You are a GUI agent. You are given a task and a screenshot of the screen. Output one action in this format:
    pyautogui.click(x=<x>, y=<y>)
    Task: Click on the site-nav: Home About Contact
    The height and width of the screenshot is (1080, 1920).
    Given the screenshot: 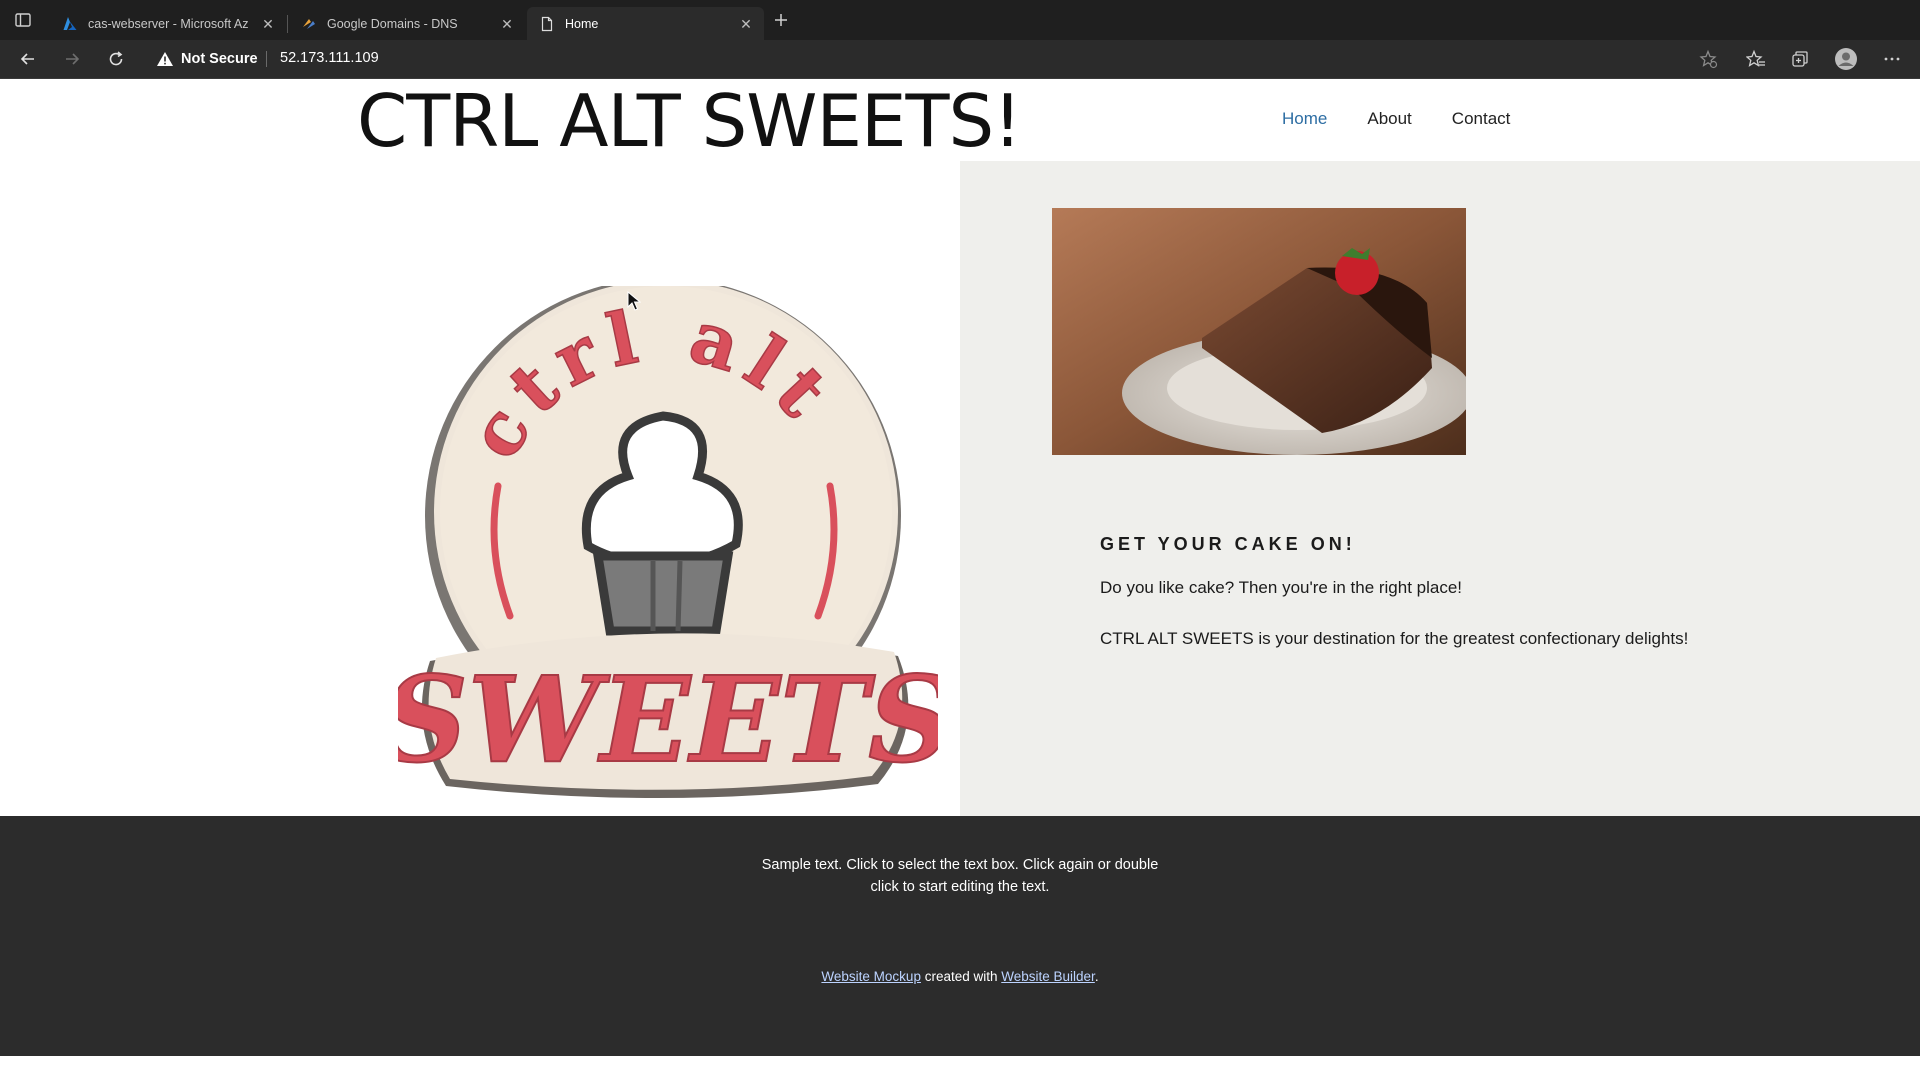 What is the action you would take?
    pyautogui.click(x=1396, y=119)
    